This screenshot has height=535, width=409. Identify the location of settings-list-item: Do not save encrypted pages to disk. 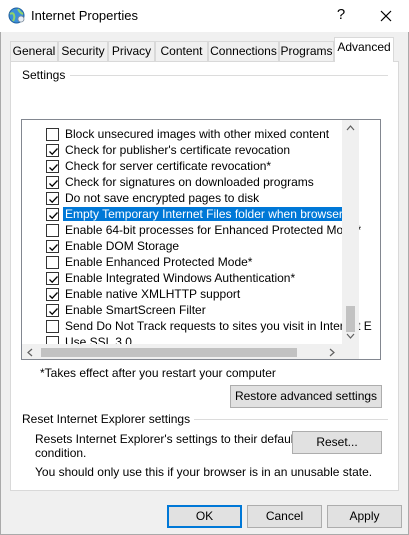
(181, 198).